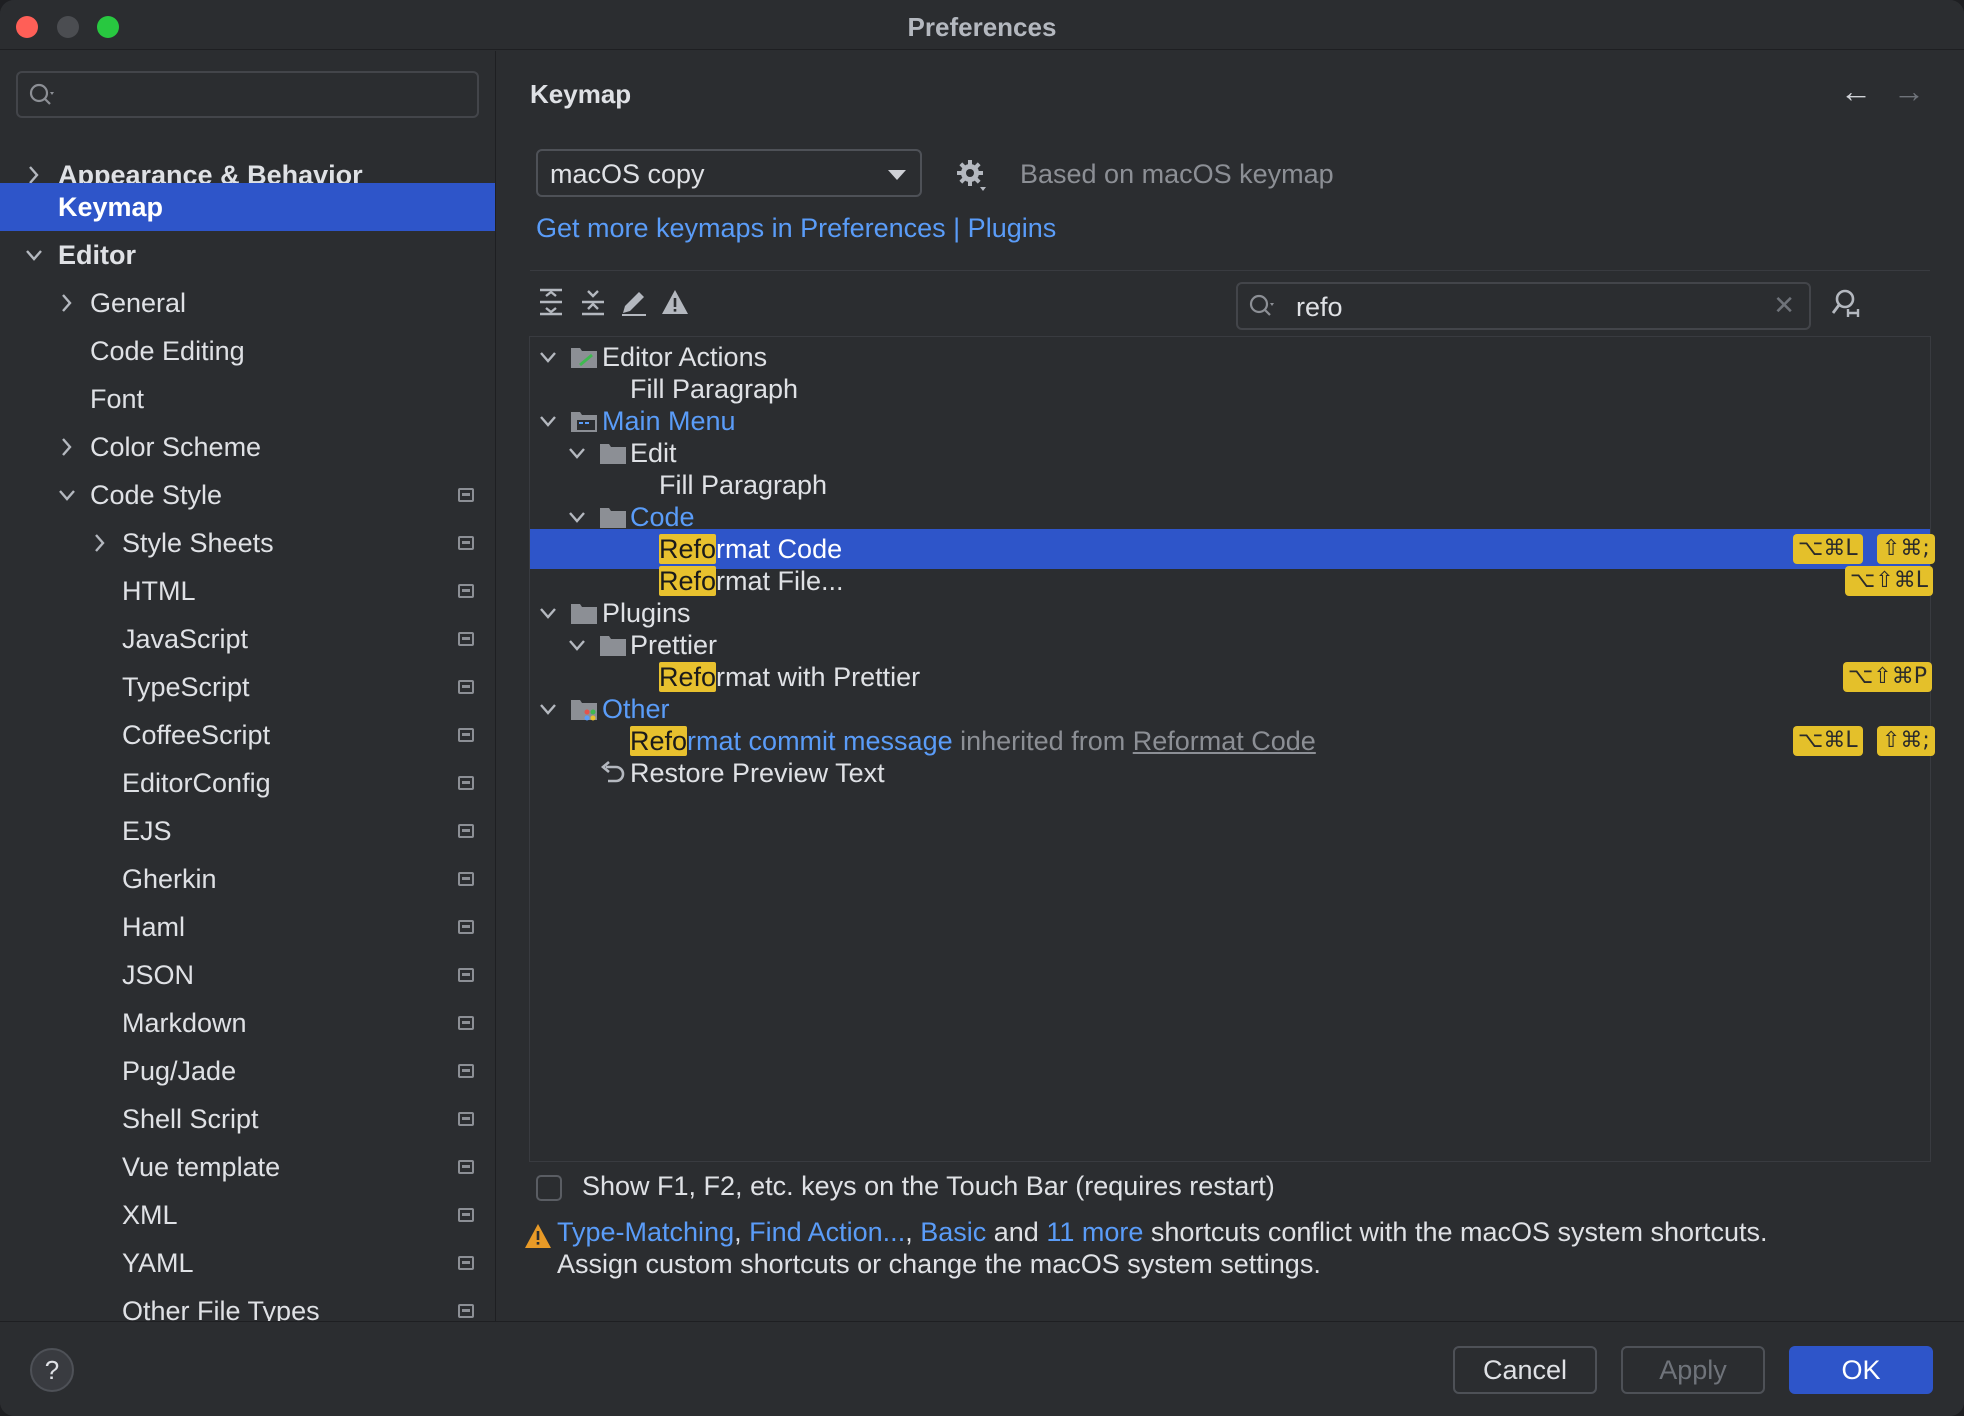  Describe the element at coordinates (247, 879) in the screenshot. I see `sidebar-item-gherkin: Gherkin` at that location.